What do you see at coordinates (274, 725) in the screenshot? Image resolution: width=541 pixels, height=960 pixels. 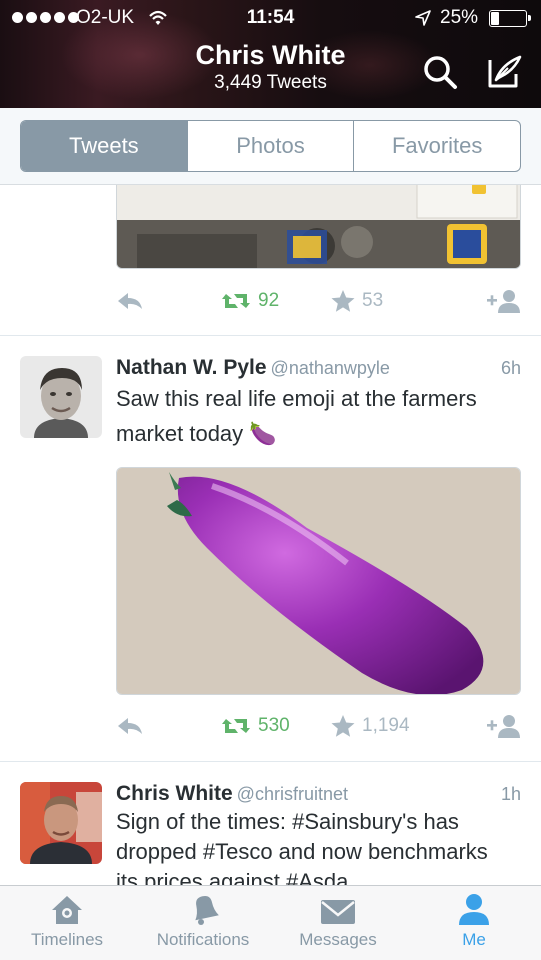 I see `retweet-count: 530` at bounding box center [274, 725].